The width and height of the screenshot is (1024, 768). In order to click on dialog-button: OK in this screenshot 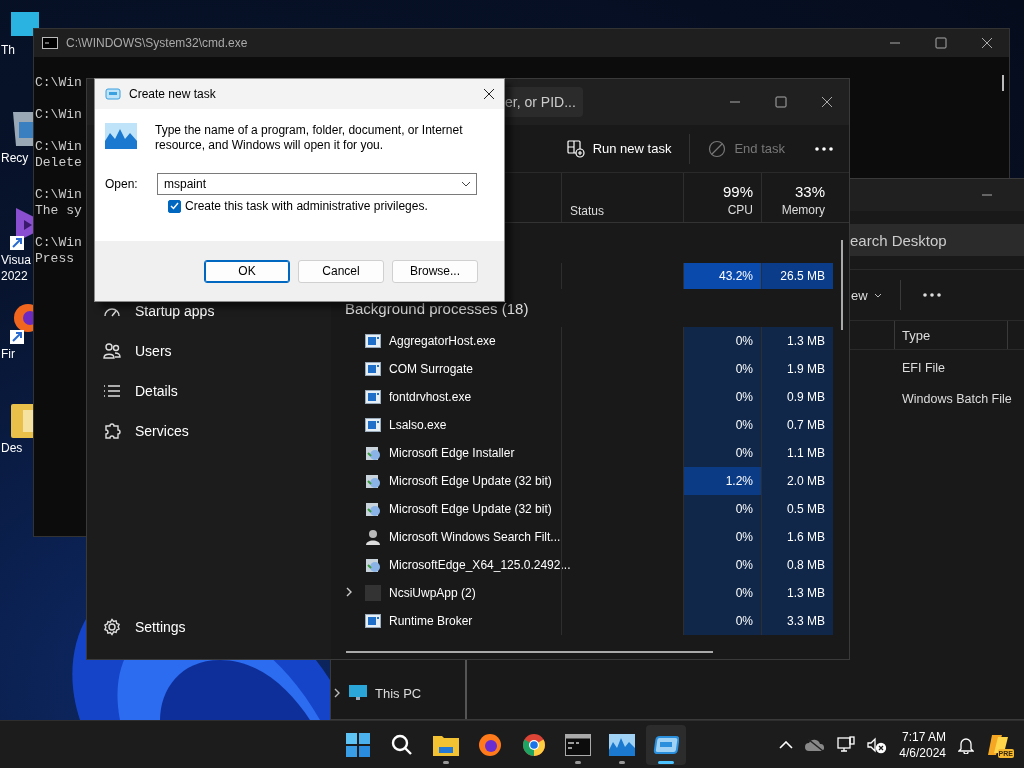, I will do `click(247, 271)`.